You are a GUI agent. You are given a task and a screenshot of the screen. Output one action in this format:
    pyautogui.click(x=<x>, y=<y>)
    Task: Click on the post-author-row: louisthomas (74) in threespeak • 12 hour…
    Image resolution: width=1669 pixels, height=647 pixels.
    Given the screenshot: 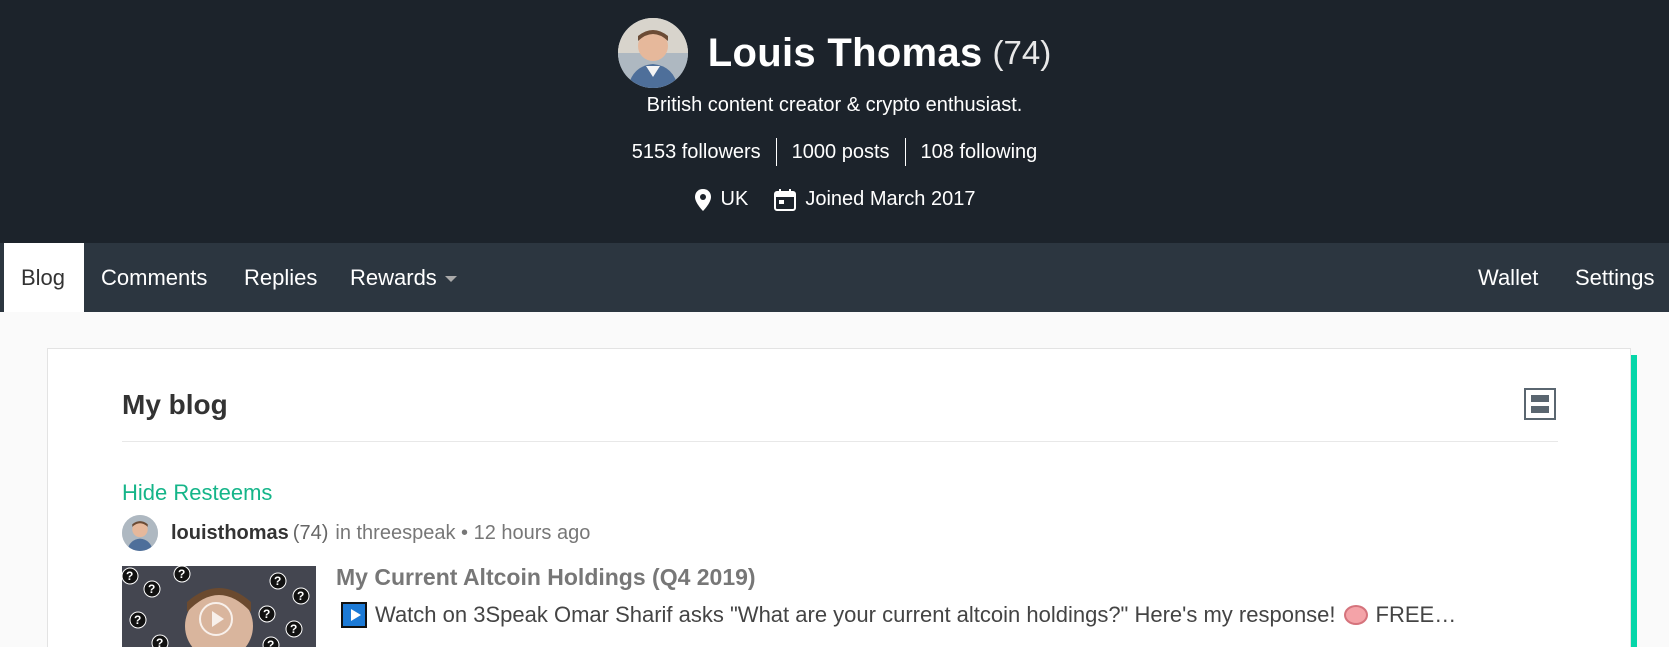 What is the action you would take?
    pyautogui.click(x=356, y=533)
    